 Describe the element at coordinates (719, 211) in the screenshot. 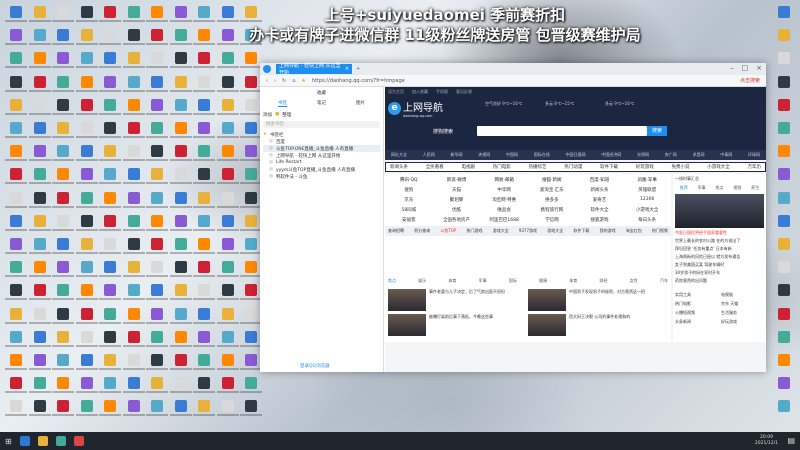

I see `video-carousel` at that location.